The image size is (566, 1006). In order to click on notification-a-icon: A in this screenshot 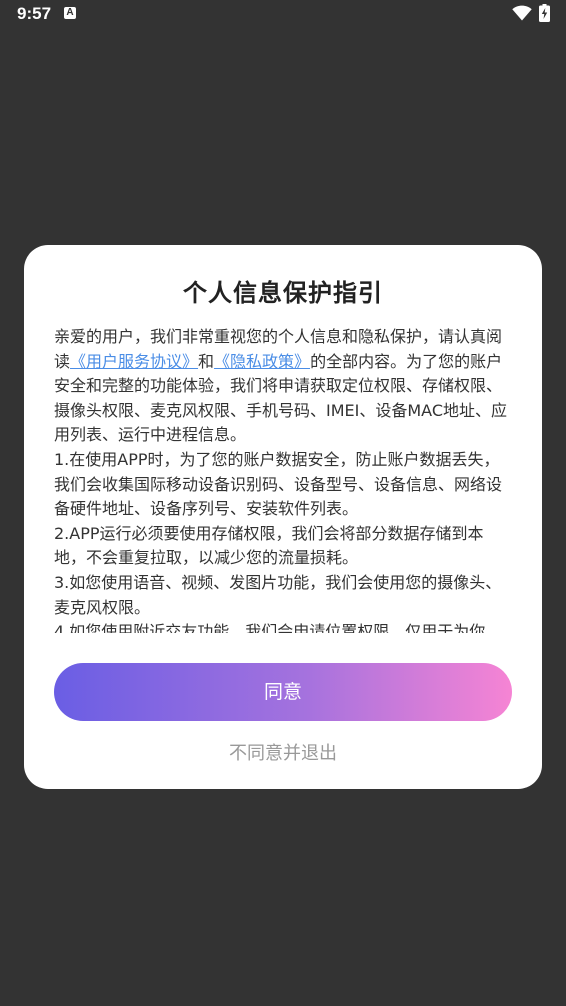, I will do `click(70, 13)`.